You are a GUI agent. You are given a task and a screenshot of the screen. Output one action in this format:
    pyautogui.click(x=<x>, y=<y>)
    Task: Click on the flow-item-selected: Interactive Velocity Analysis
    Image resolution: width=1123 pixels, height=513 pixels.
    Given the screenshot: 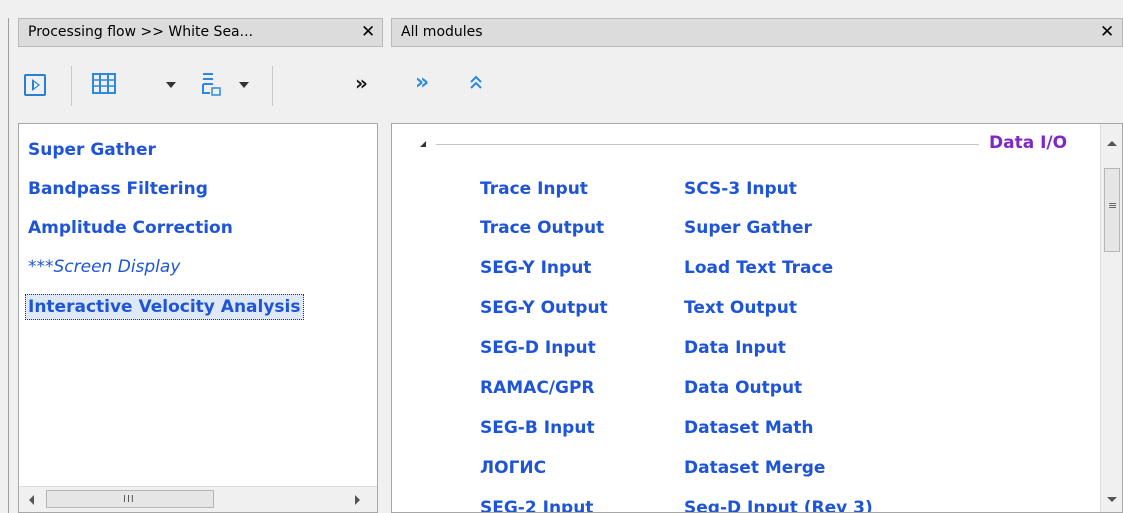 What is the action you would take?
    pyautogui.click(x=164, y=307)
    